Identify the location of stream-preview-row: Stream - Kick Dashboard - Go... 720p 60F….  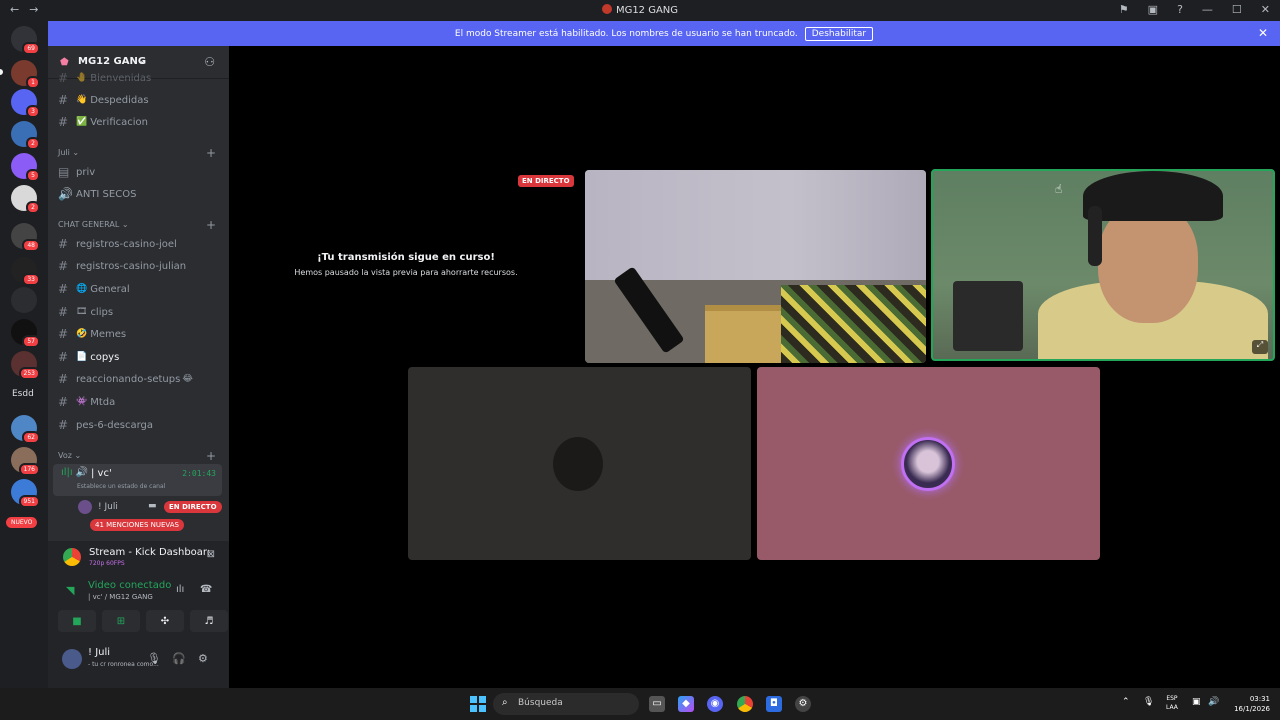
(138, 556).